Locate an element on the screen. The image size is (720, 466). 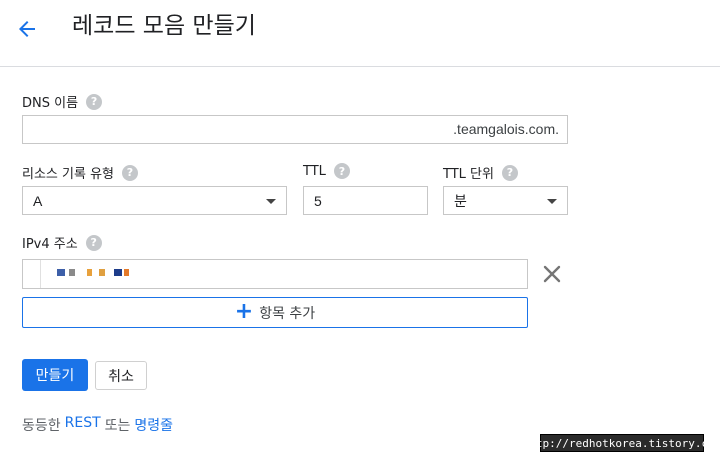
dns-name-suffix: .teamgalois.com. is located at coordinates (506, 129).